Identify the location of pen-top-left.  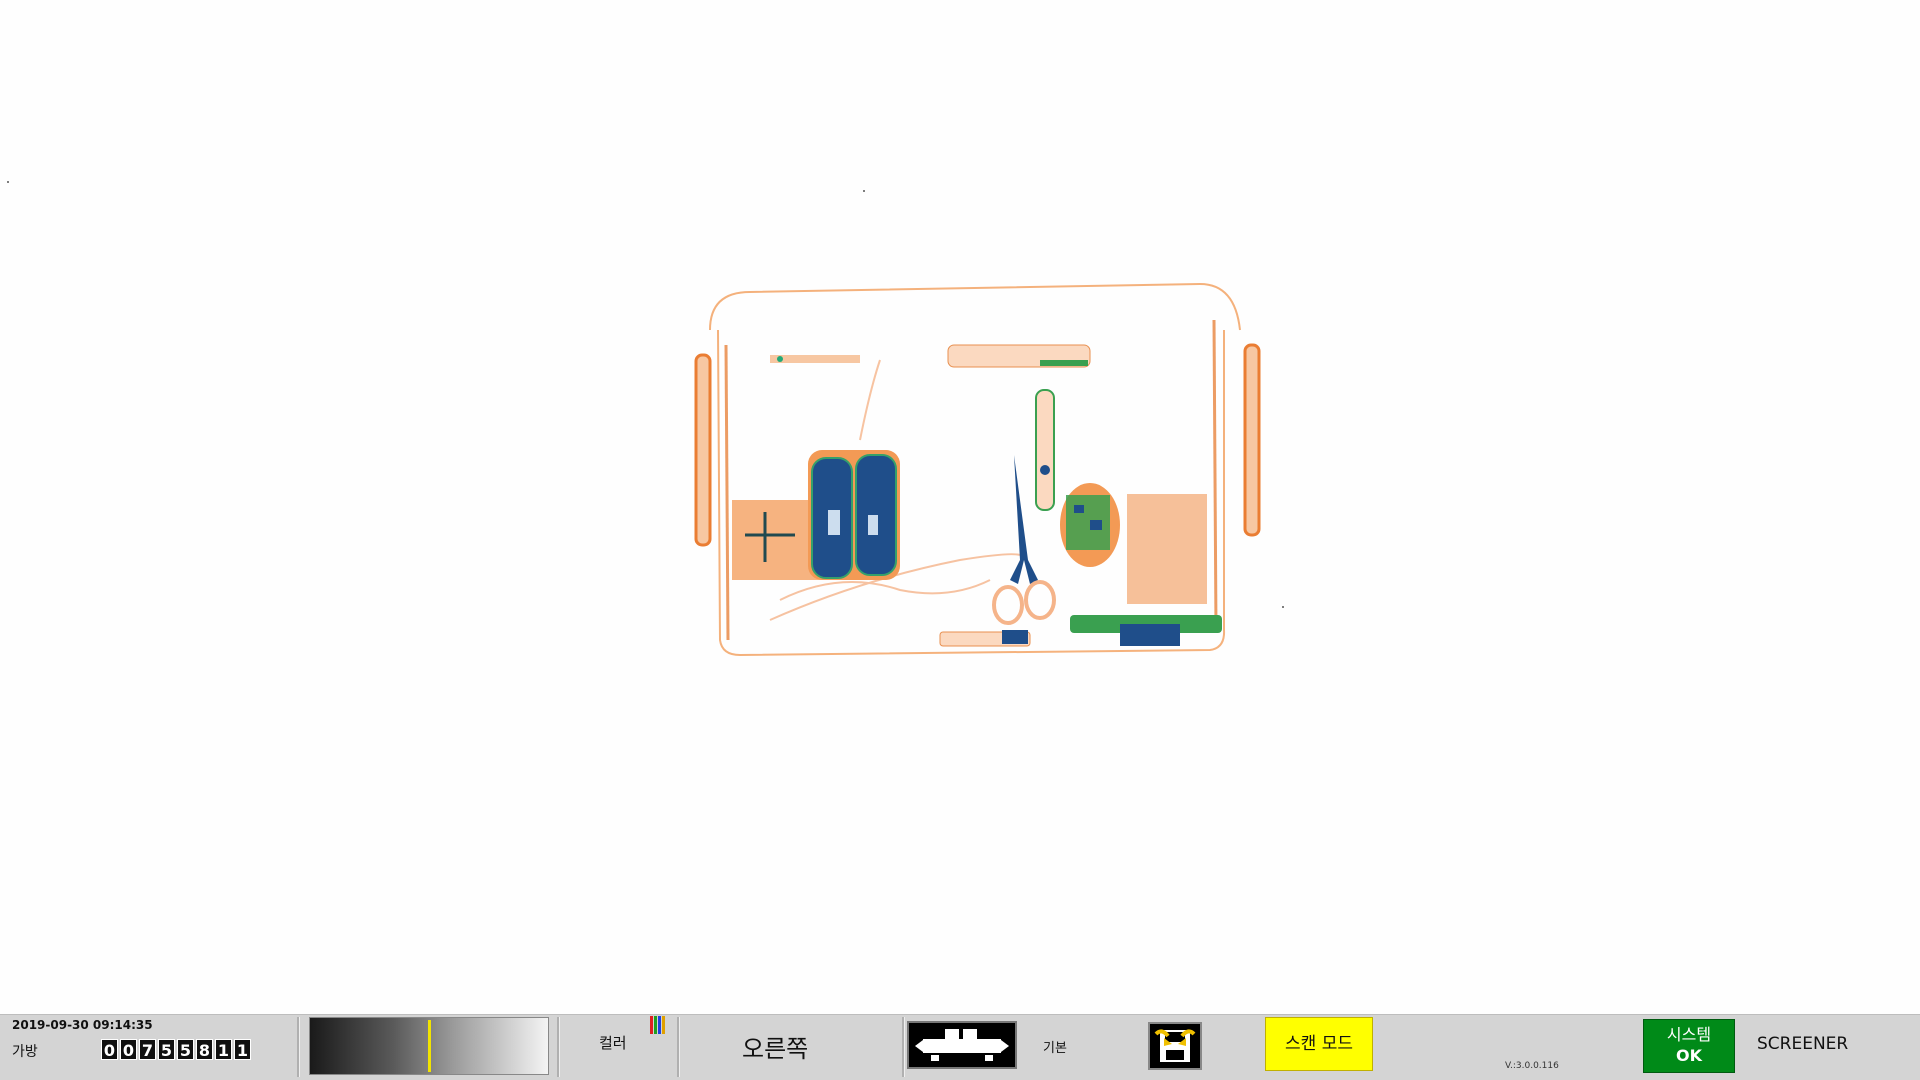
(815, 359).